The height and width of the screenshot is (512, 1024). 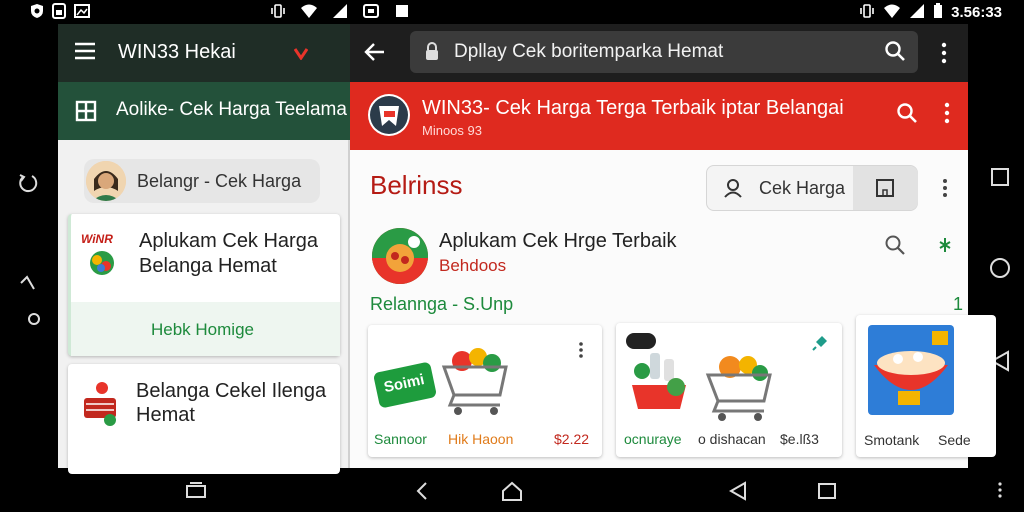 What do you see at coordinates (102, 257) in the screenshot?
I see `app-logo-icon: WiNR` at bounding box center [102, 257].